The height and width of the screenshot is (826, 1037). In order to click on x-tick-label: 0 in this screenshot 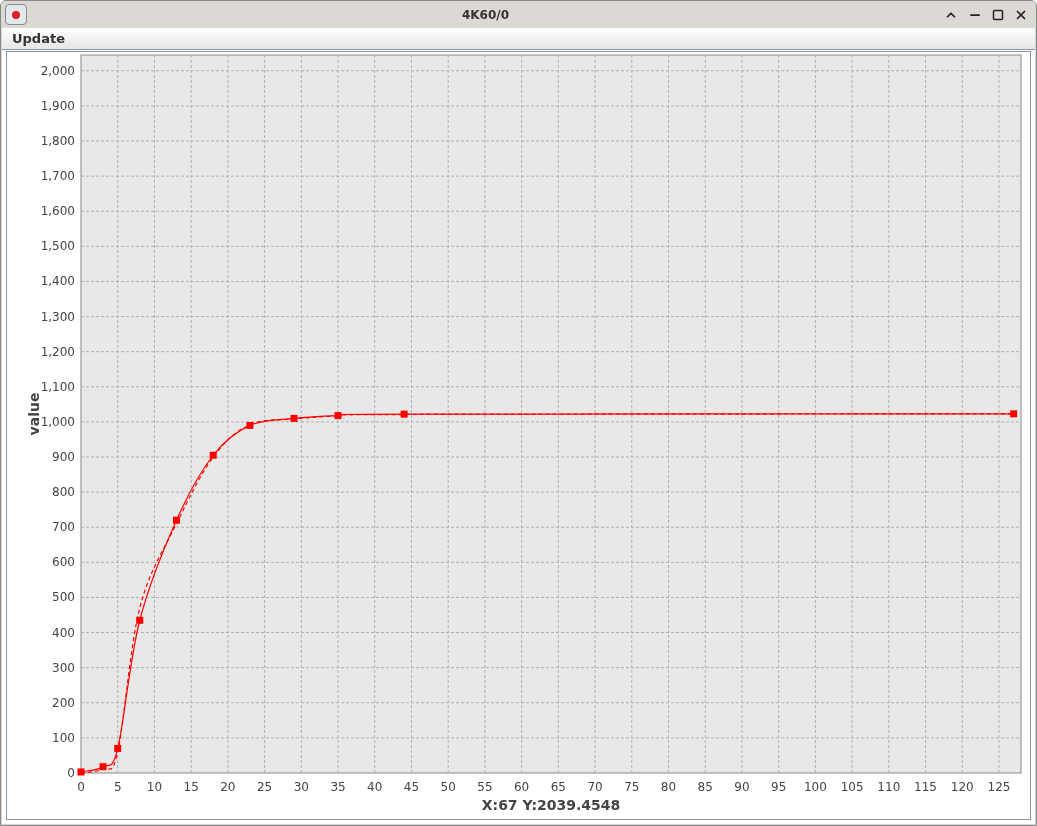, I will do `click(81, 787)`.